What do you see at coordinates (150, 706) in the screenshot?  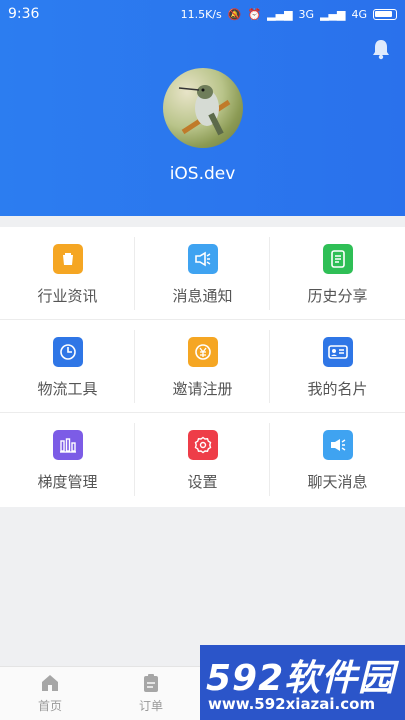 I see `tab-label: 订单` at bounding box center [150, 706].